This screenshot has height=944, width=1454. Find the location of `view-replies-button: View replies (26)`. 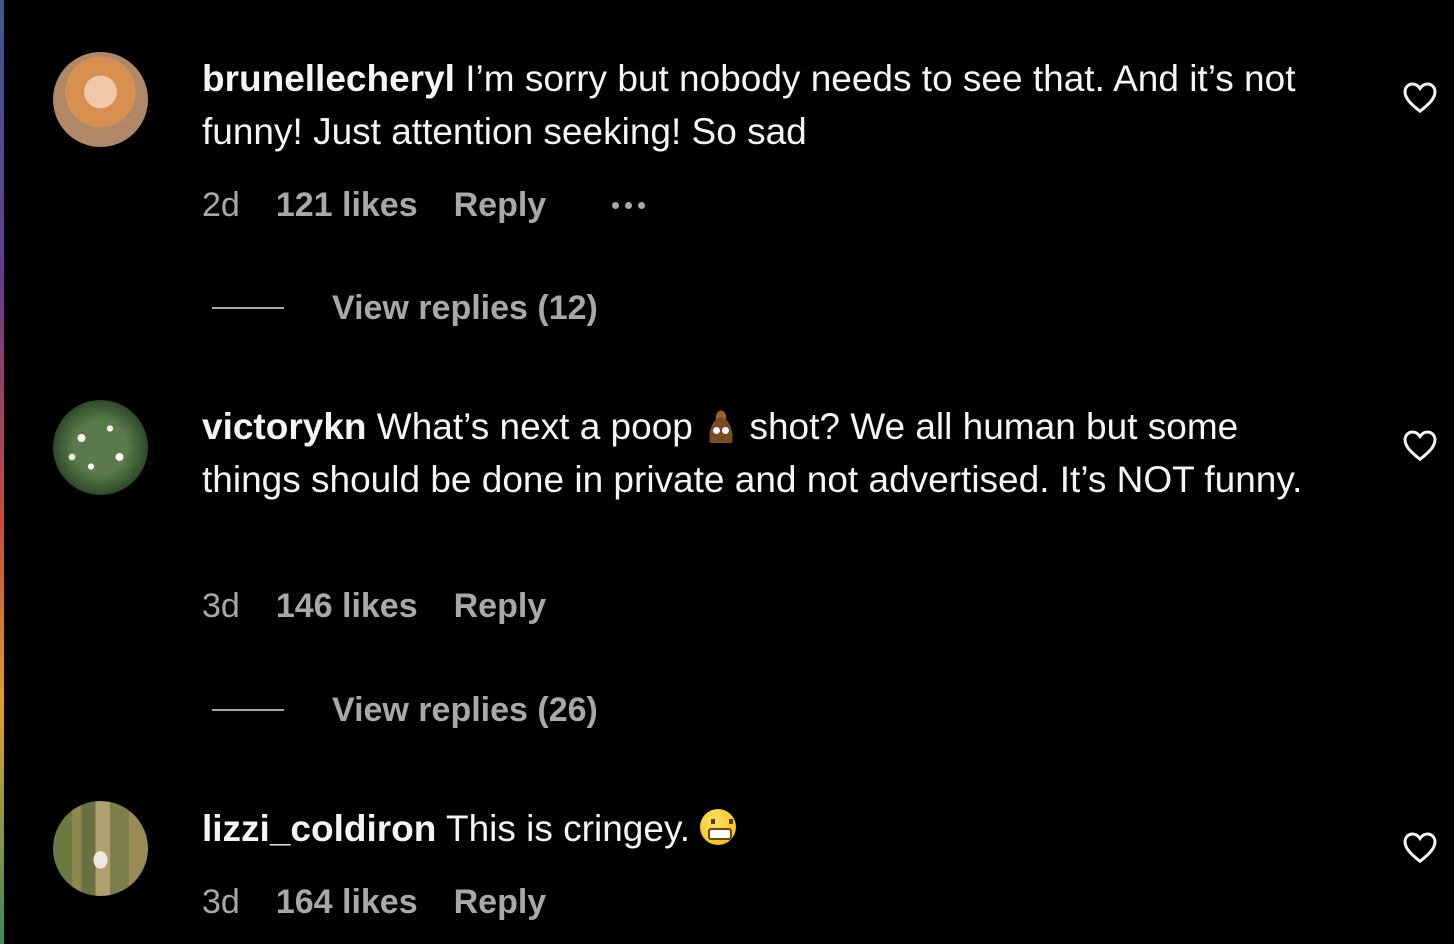

view-replies-button: View replies (26) is located at coordinates (405, 710).